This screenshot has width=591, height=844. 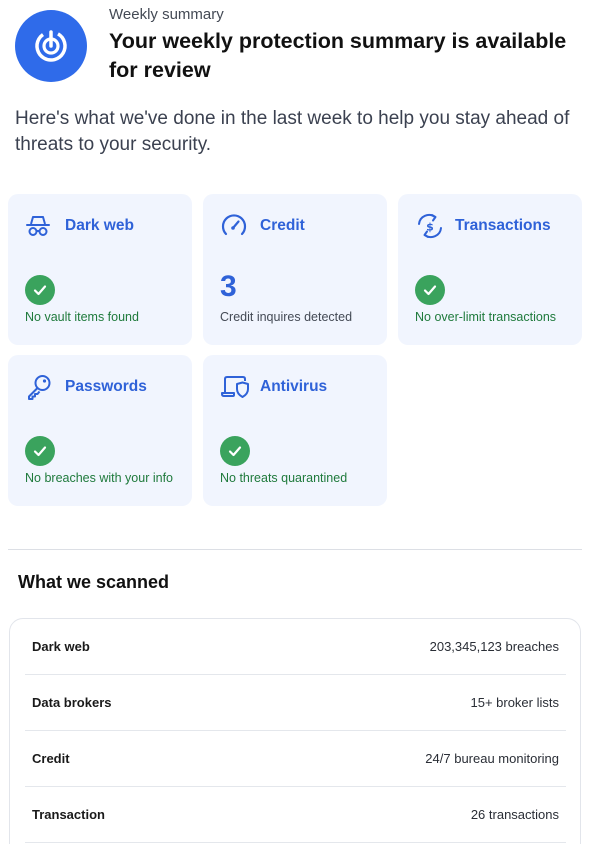 What do you see at coordinates (72, 702) in the screenshot?
I see `scanned-row-label: Data brokers` at bounding box center [72, 702].